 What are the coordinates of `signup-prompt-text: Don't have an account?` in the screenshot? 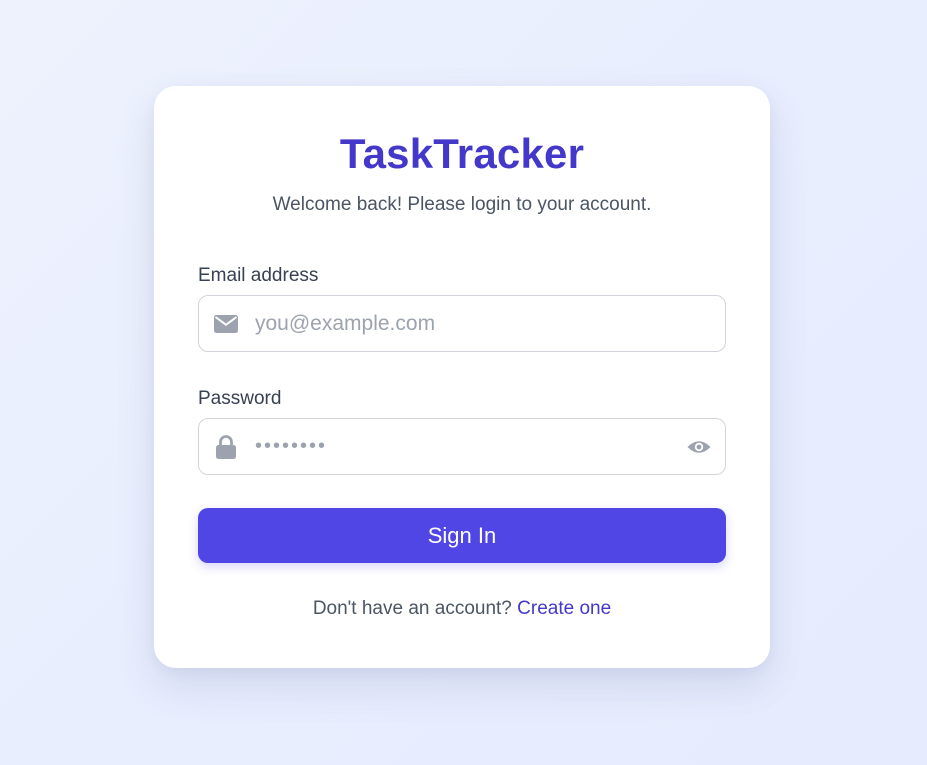 It's located at (412, 608).